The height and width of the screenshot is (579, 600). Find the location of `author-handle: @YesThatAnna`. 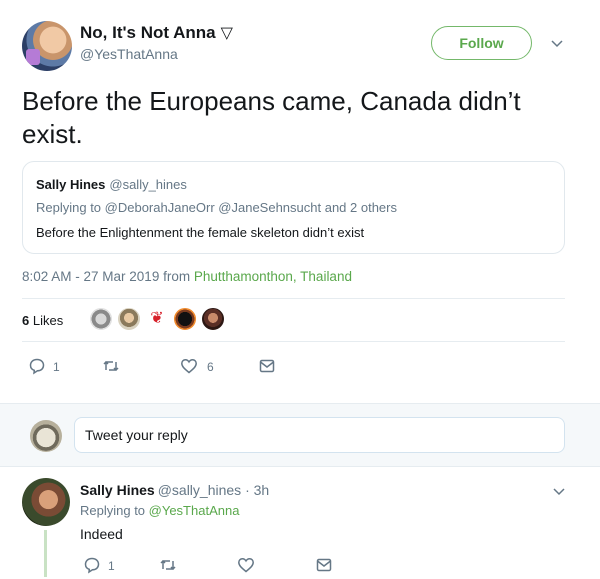

author-handle: @YesThatAnna is located at coordinates (129, 54).